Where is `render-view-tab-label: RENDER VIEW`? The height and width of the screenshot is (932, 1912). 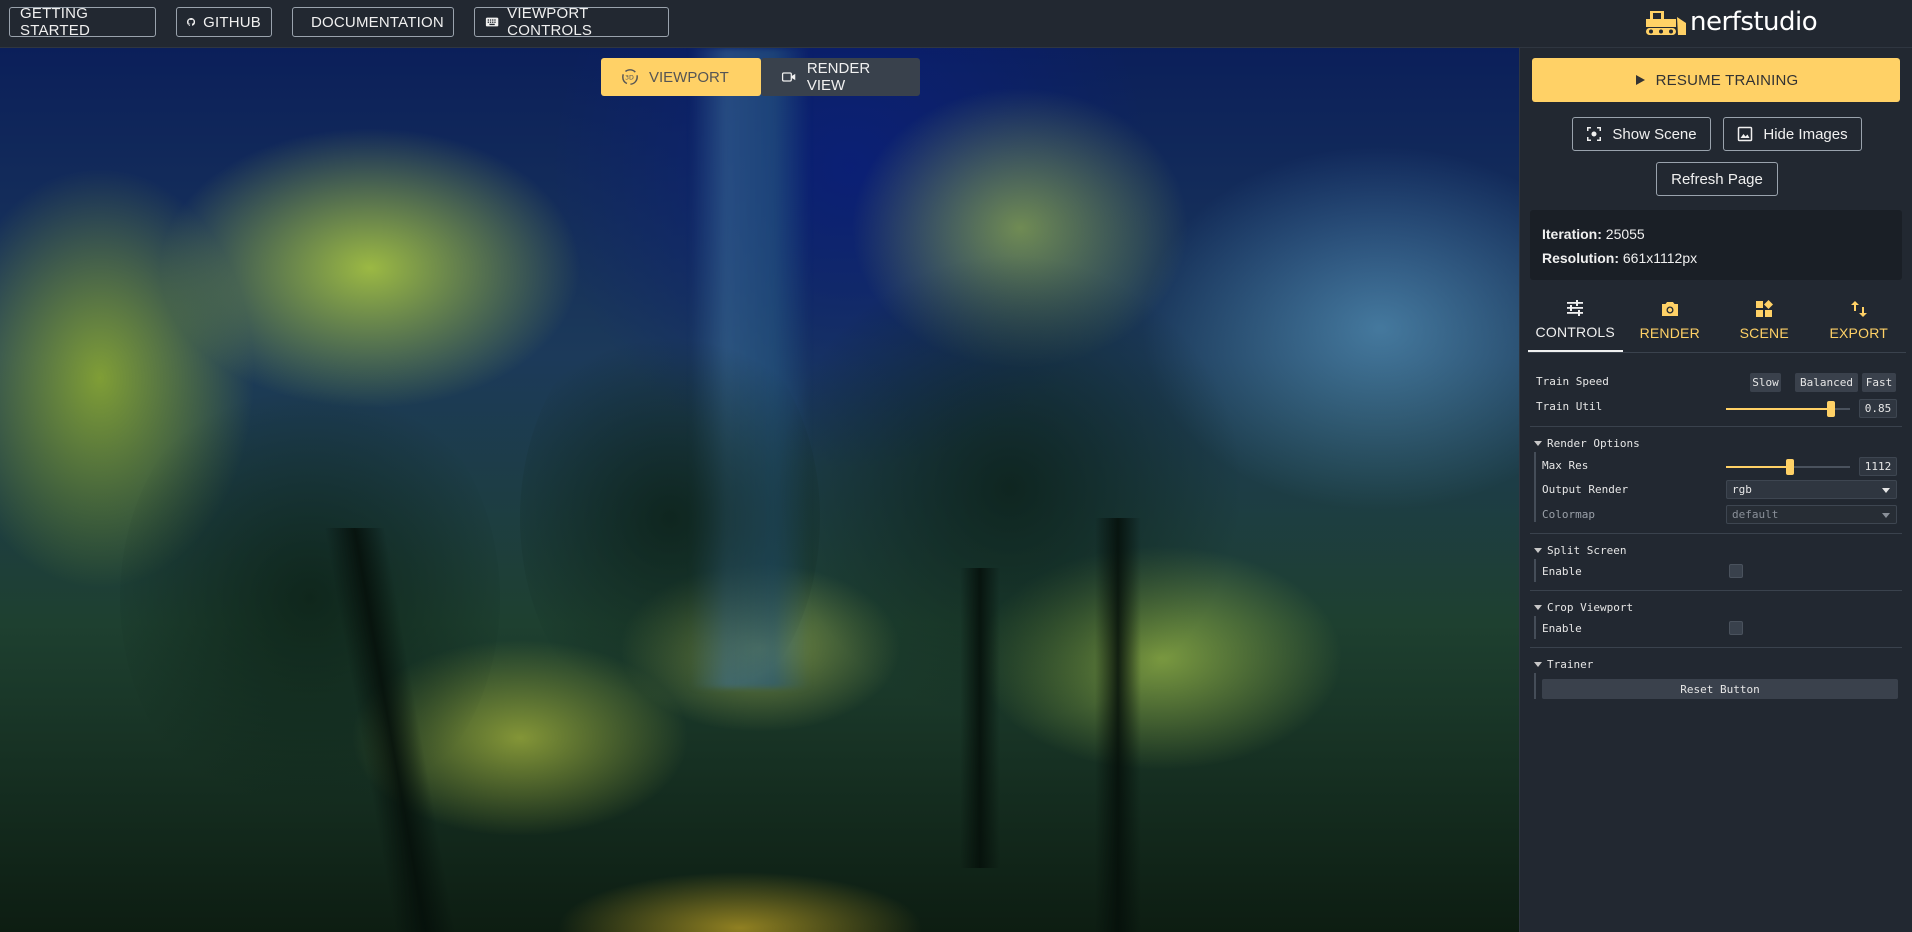 render-view-tab-label: RENDER VIEW is located at coordinates (838, 77).